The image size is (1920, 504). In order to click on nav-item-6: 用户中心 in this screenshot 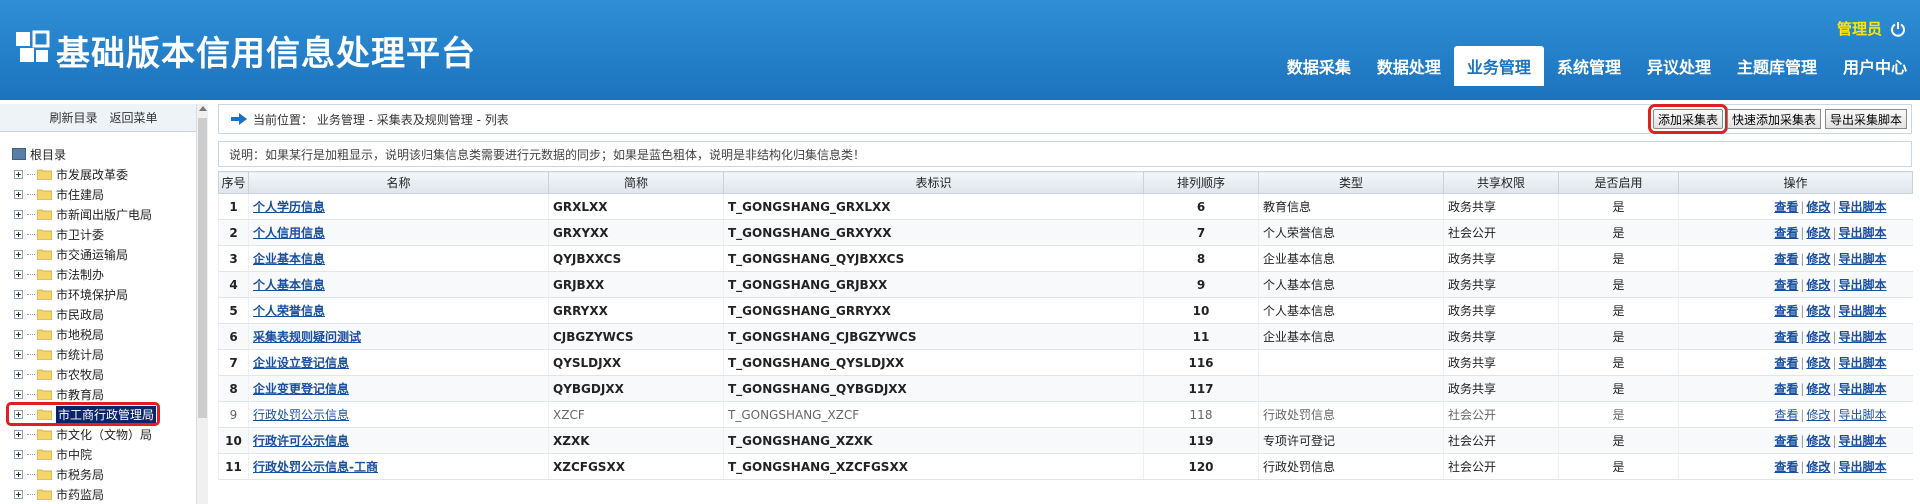, I will do `click(1875, 66)`.